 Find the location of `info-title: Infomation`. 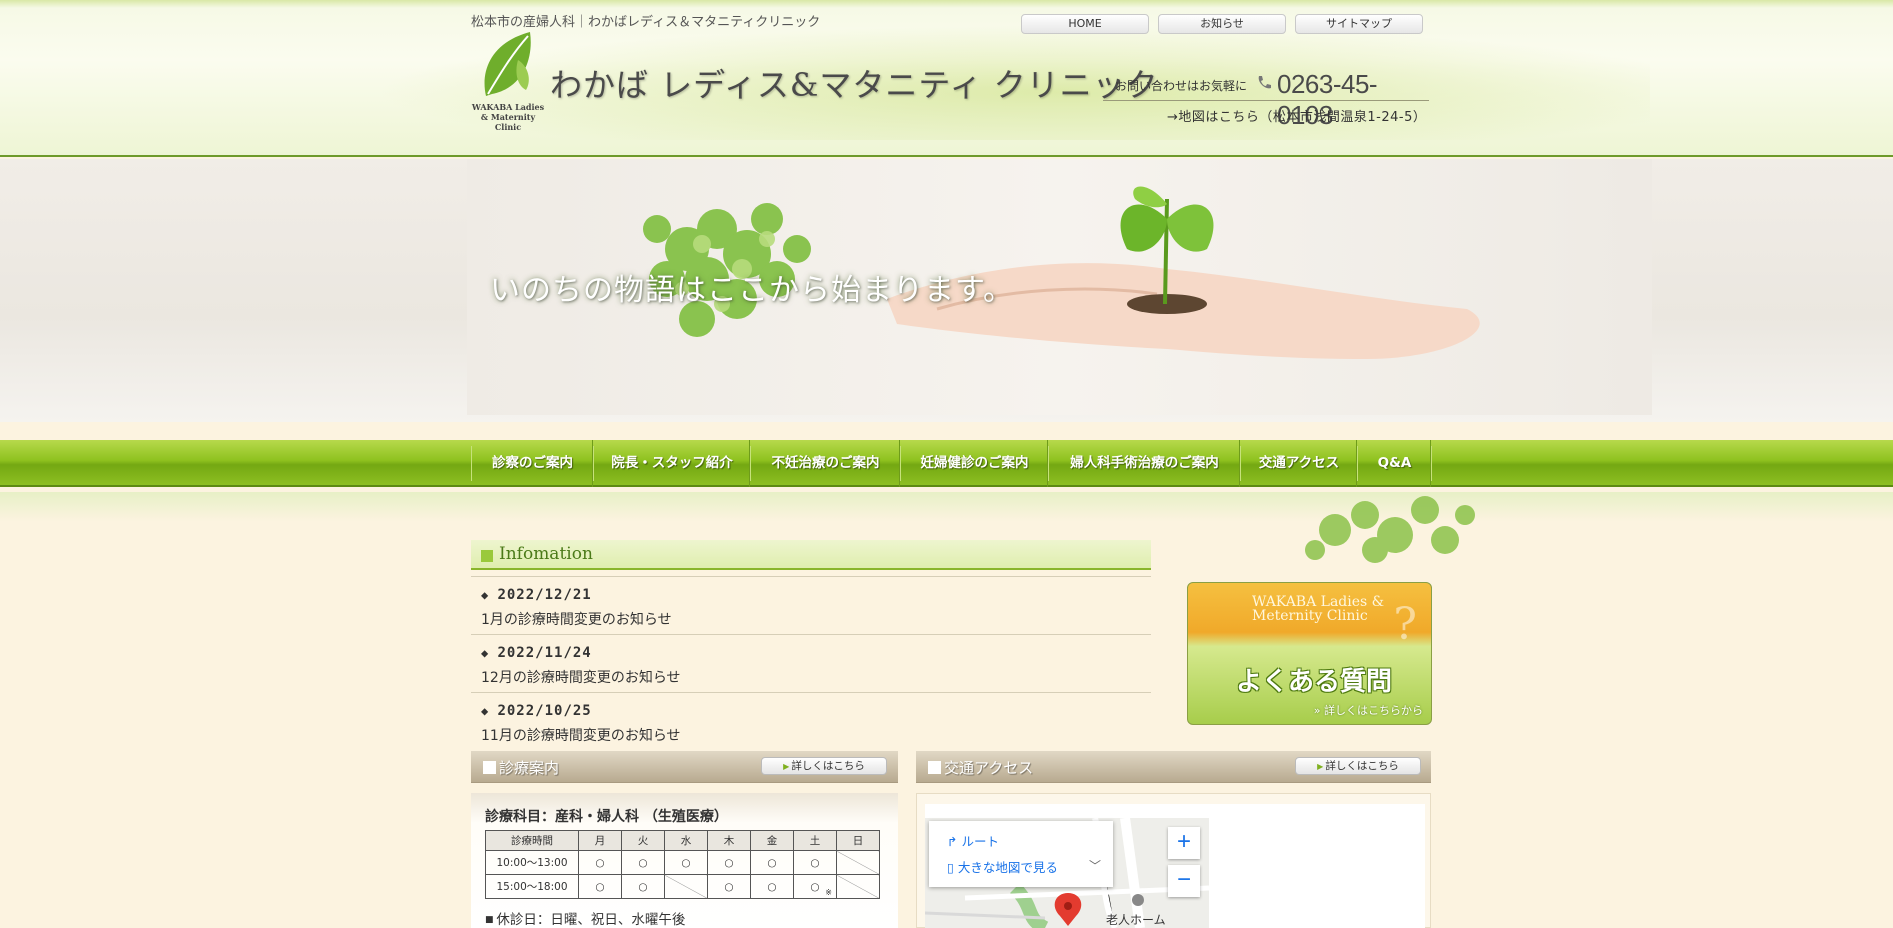

info-title: Infomation is located at coordinates (546, 554).